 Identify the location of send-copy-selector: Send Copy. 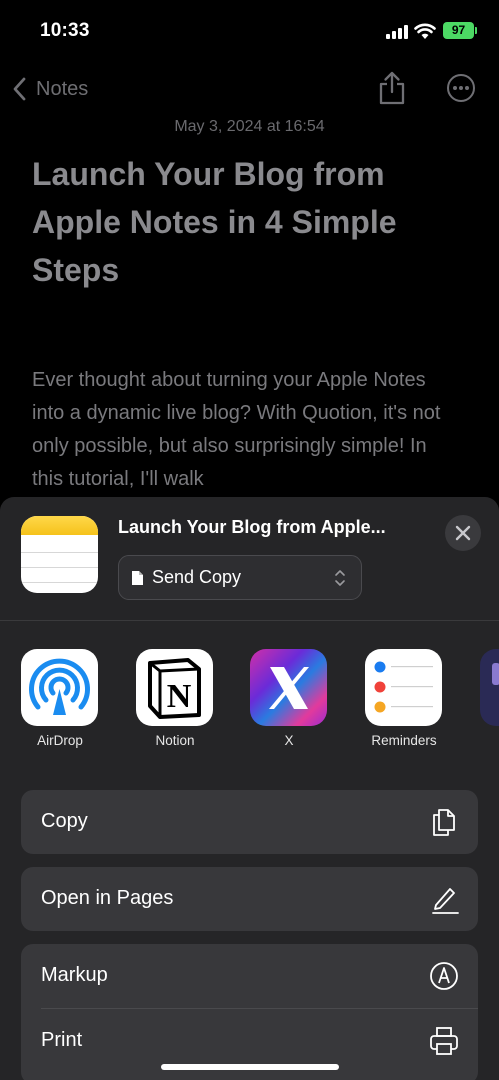
(240, 577).